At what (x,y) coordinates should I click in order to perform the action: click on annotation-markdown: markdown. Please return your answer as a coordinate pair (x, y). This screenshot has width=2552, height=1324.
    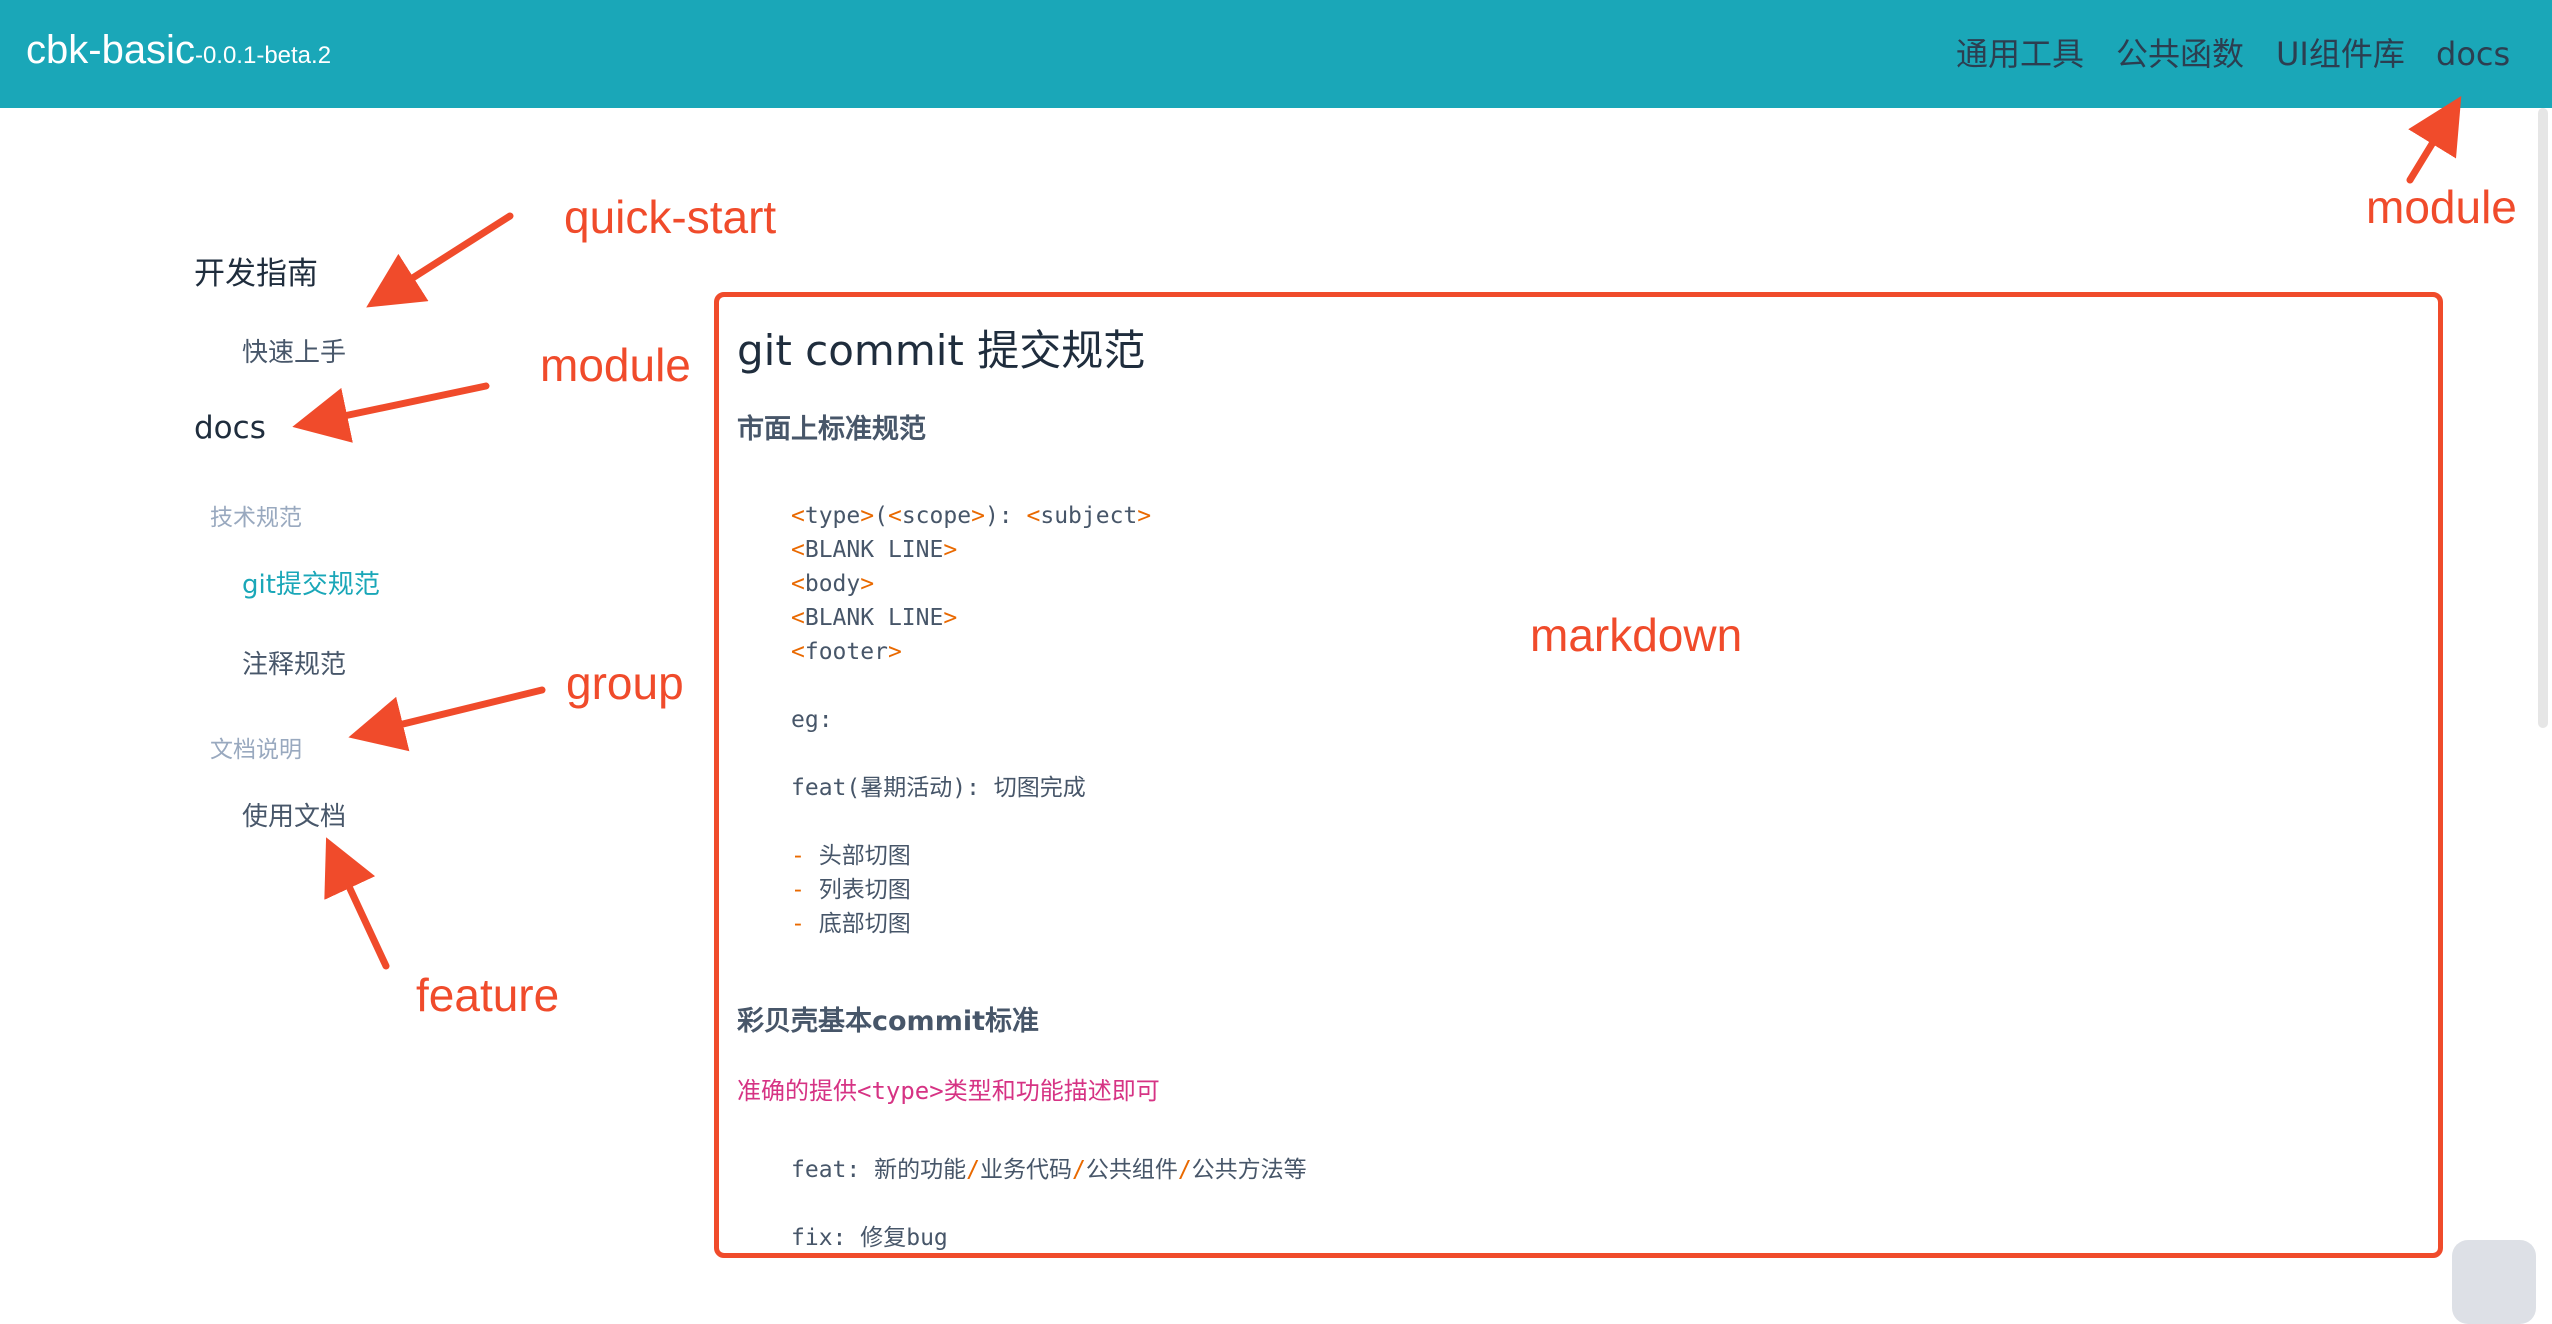
    Looking at the image, I should click on (1636, 635).